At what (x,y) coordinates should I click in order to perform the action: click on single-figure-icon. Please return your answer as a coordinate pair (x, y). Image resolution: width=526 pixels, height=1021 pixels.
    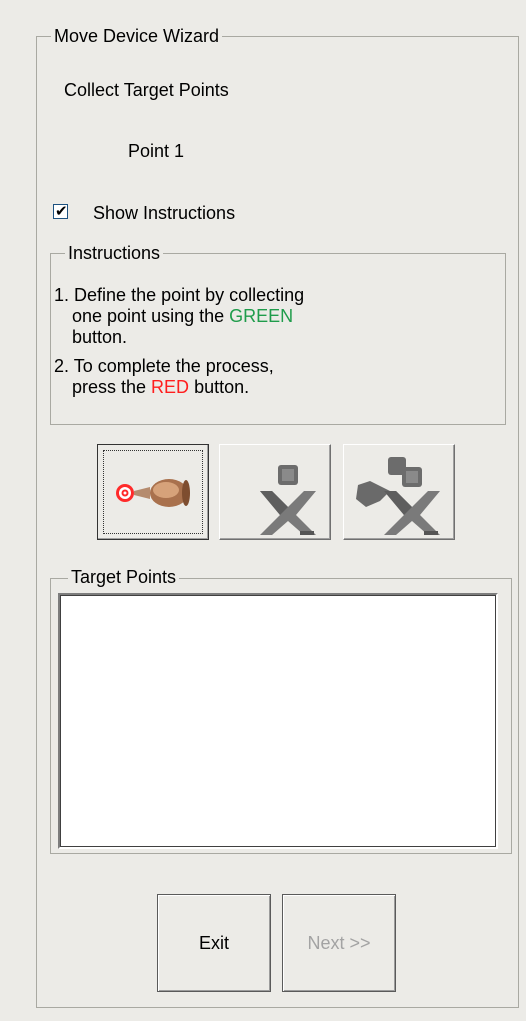
    Looking at the image, I should click on (288, 500).